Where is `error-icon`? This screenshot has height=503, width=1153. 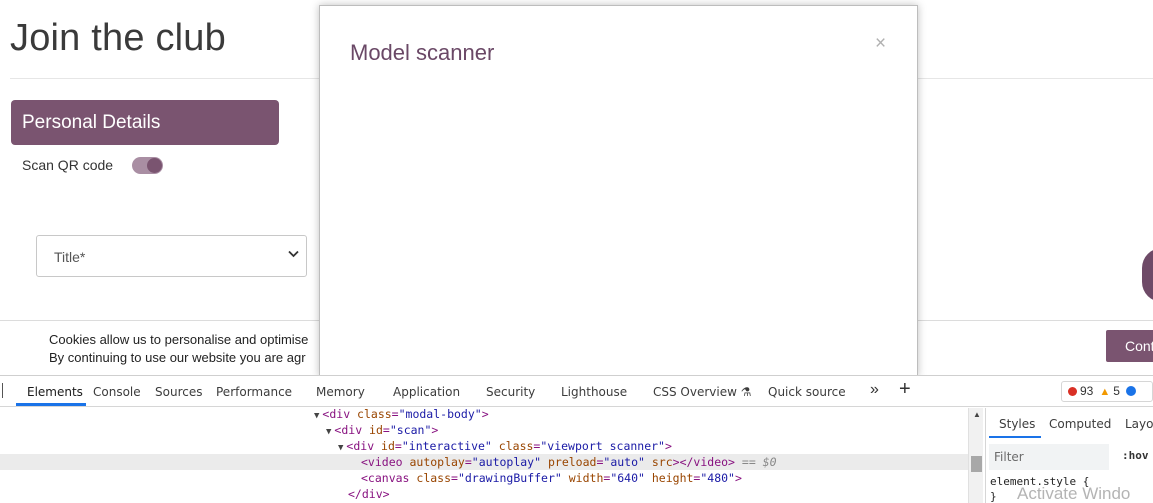
error-icon is located at coordinates (1072, 391).